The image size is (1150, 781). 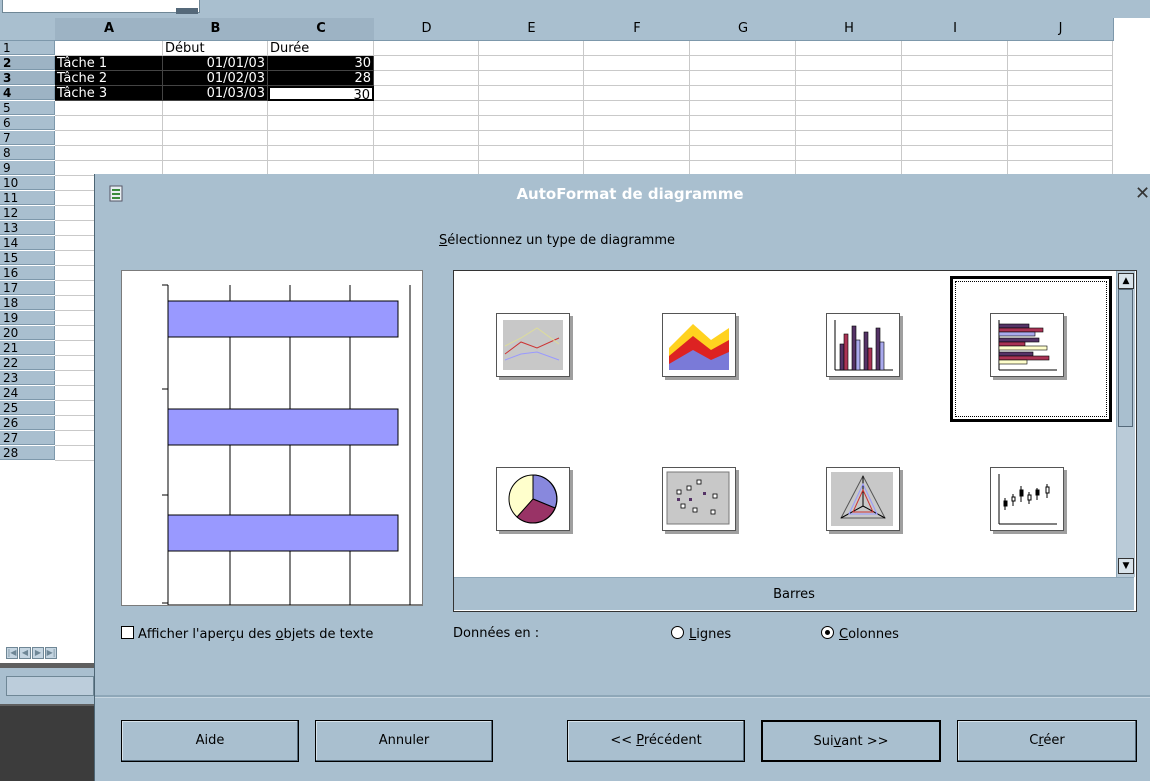 I want to click on row-header-11: 11, so click(x=27, y=198).